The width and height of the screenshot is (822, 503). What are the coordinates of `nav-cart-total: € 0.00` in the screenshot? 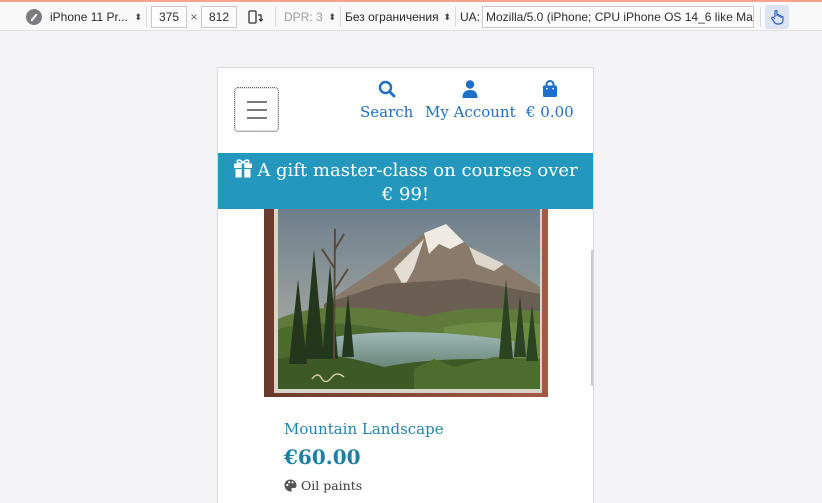 It's located at (550, 112).